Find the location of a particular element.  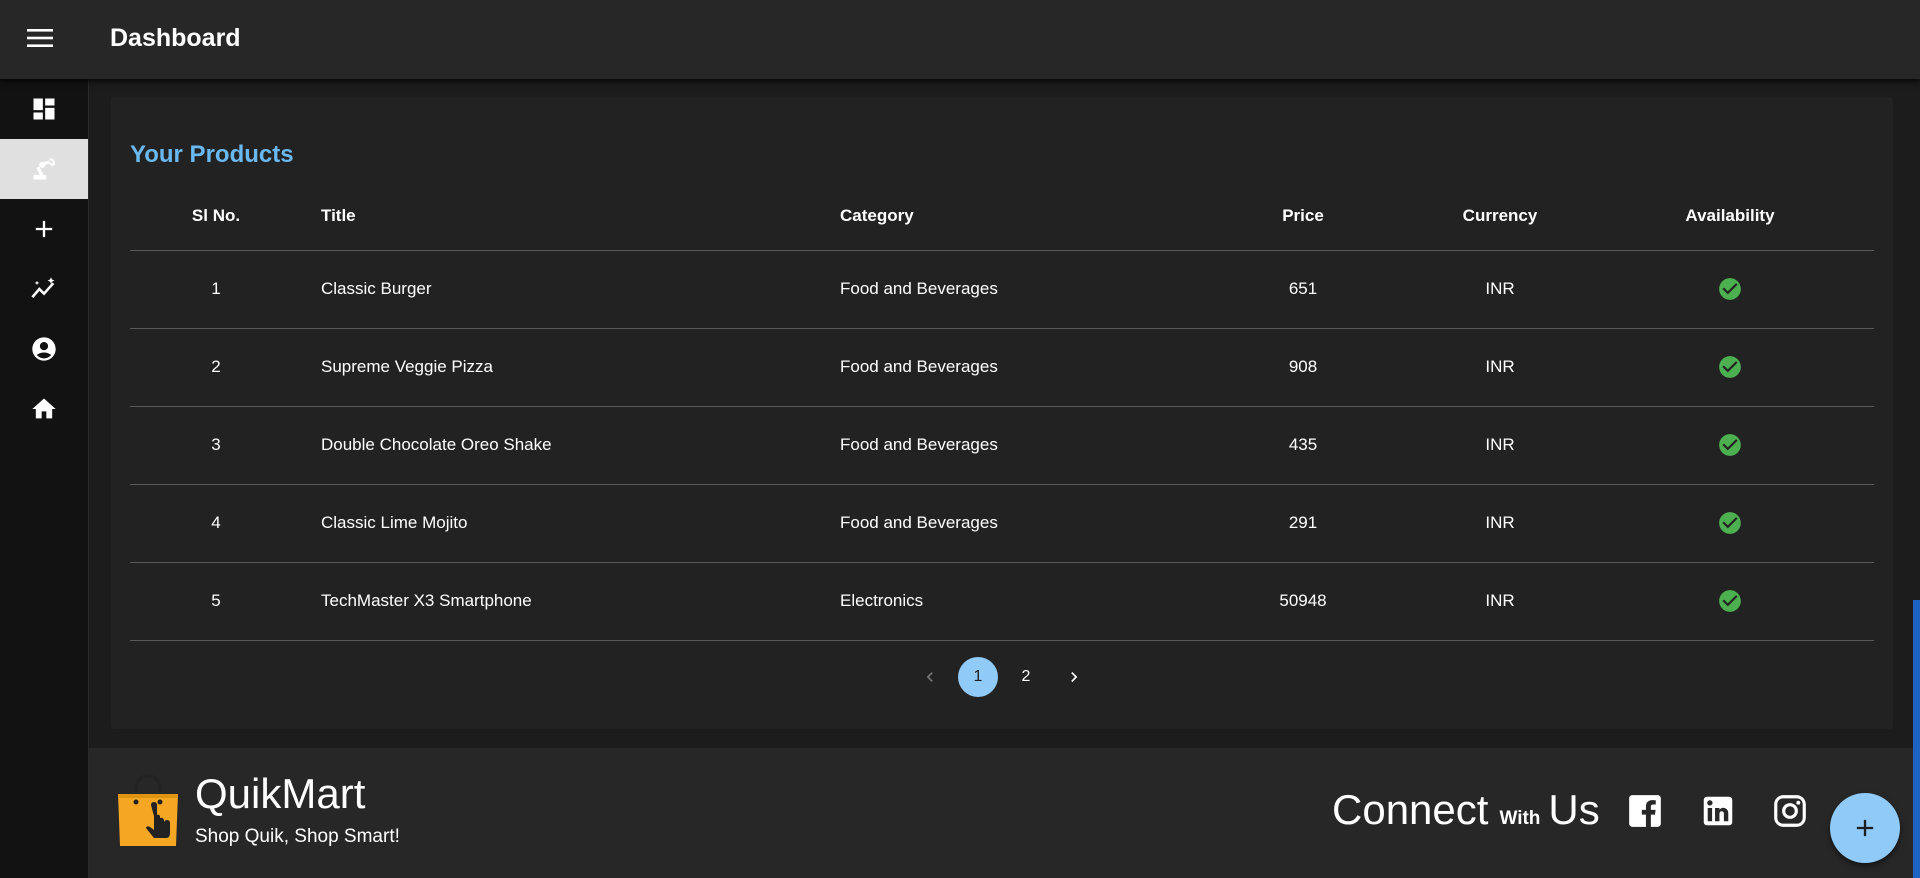

table-row: 1 Classic Burger Food and Beverages 651 INR is located at coordinates (1002, 289).